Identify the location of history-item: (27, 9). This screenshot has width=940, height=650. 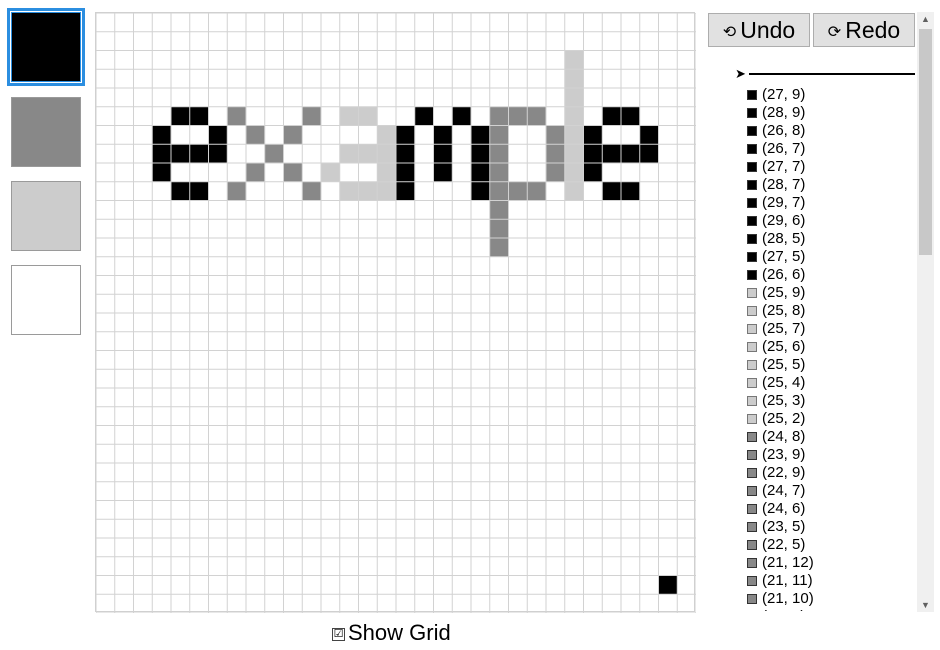
(829, 95).